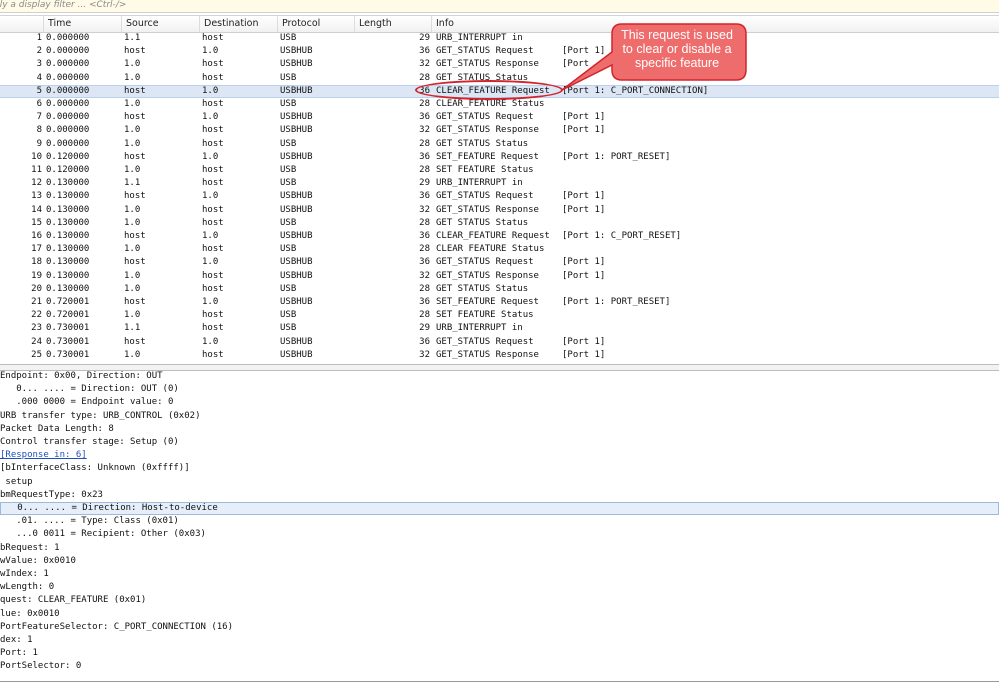 The width and height of the screenshot is (999, 683). Describe the element at coordinates (482, 143) in the screenshot. I see `packet-info: GET STATUS Status` at that location.